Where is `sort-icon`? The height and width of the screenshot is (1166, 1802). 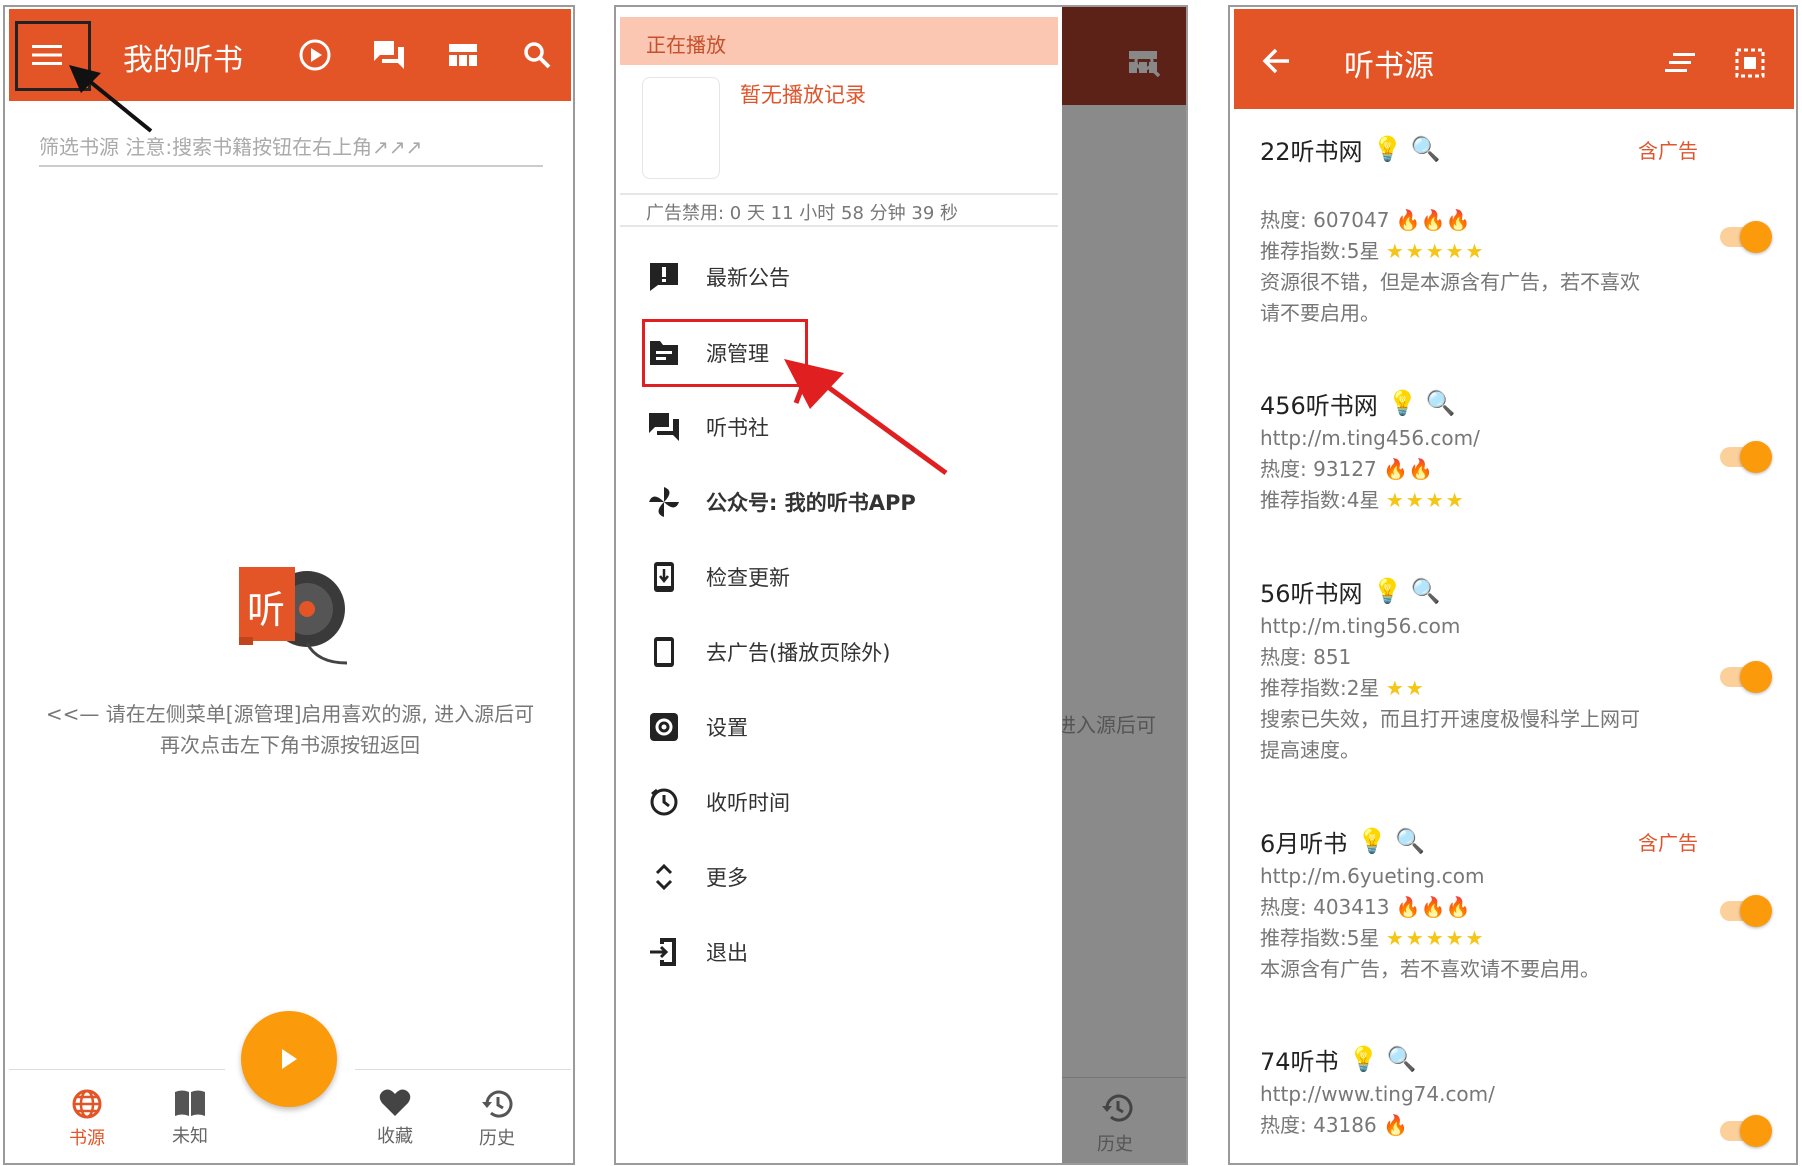
sort-icon is located at coordinates (1680, 62).